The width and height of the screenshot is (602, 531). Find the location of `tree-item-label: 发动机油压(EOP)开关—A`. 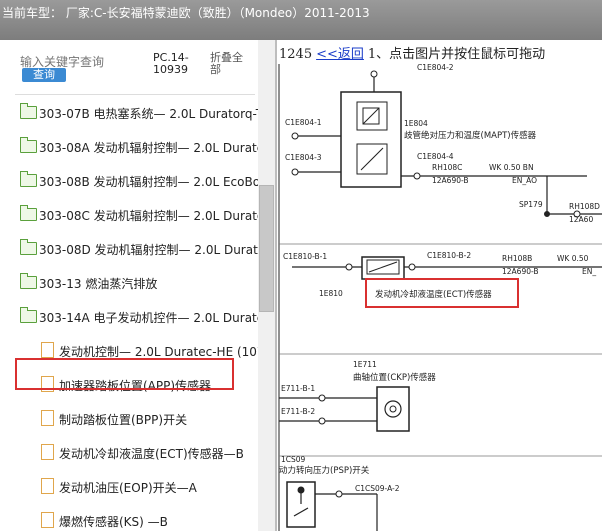

tree-item-label: 发动机油压(EOP)开关—A is located at coordinates (128, 488).